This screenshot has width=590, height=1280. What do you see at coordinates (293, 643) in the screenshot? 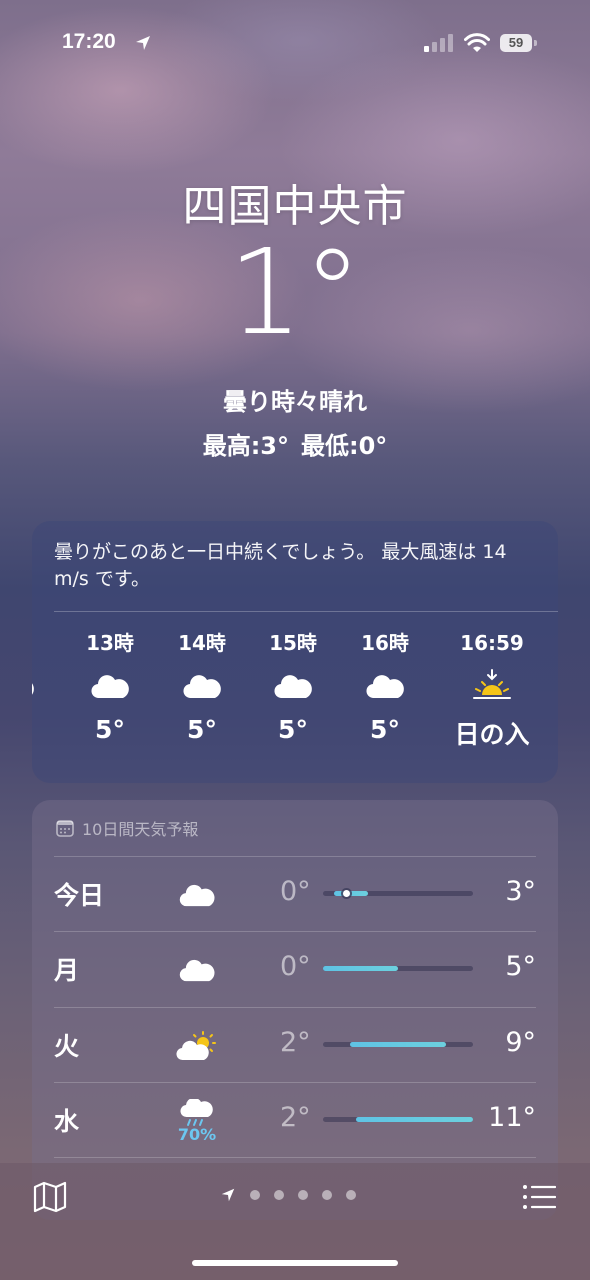
I see `hour-label: 15時` at bounding box center [293, 643].